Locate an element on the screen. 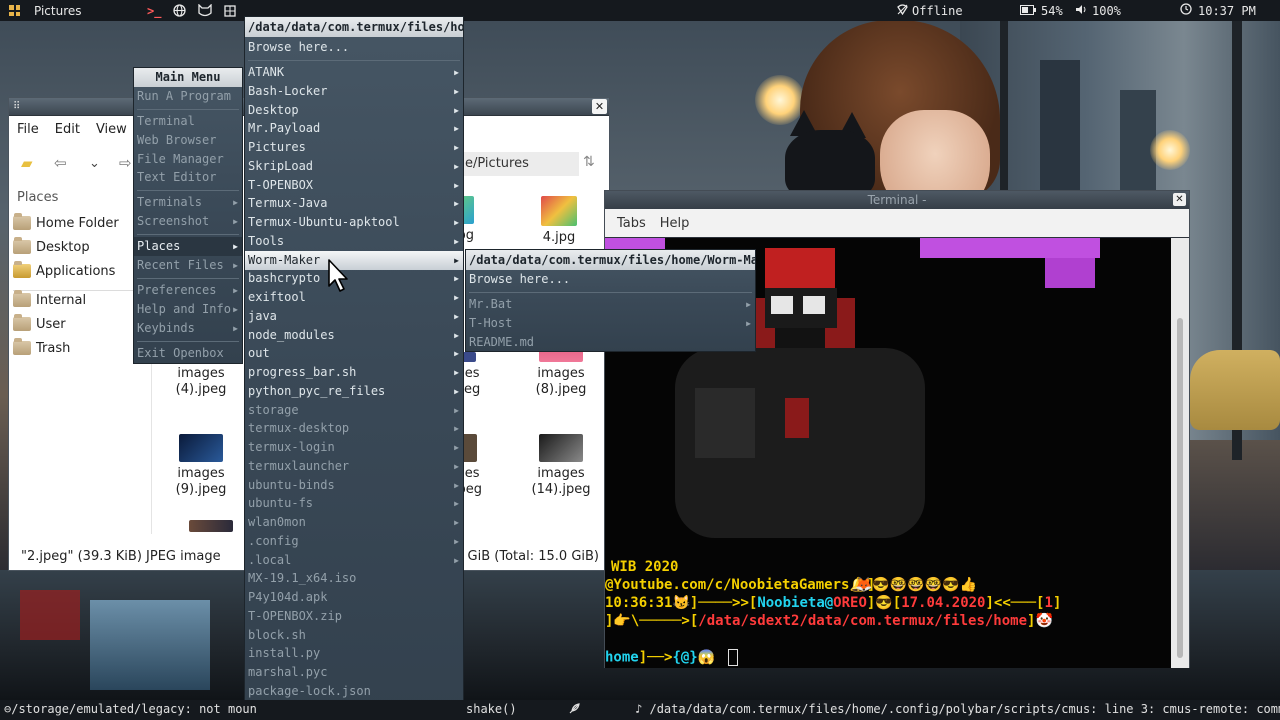 The width and height of the screenshot is (1280, 720). menu-item-folder: Termux-Ubuntu-apktool ▶ is located at coordinates (354, 222).